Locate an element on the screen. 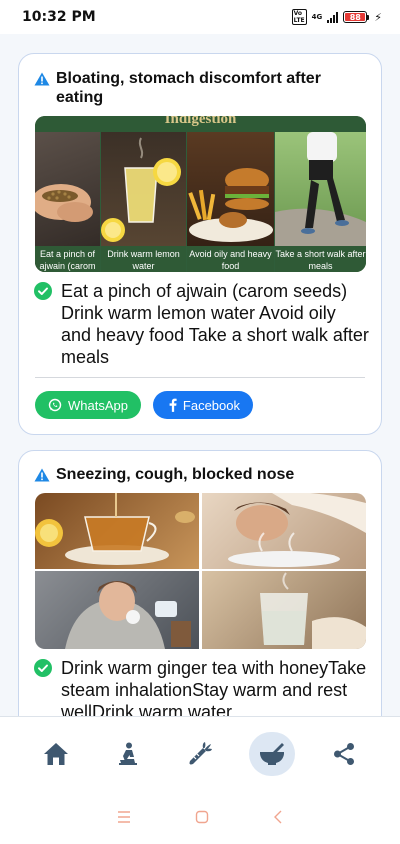 The width and height of the screenshot is (400, 844). image-banner: Indigestion is located at coordinates (200, 124).